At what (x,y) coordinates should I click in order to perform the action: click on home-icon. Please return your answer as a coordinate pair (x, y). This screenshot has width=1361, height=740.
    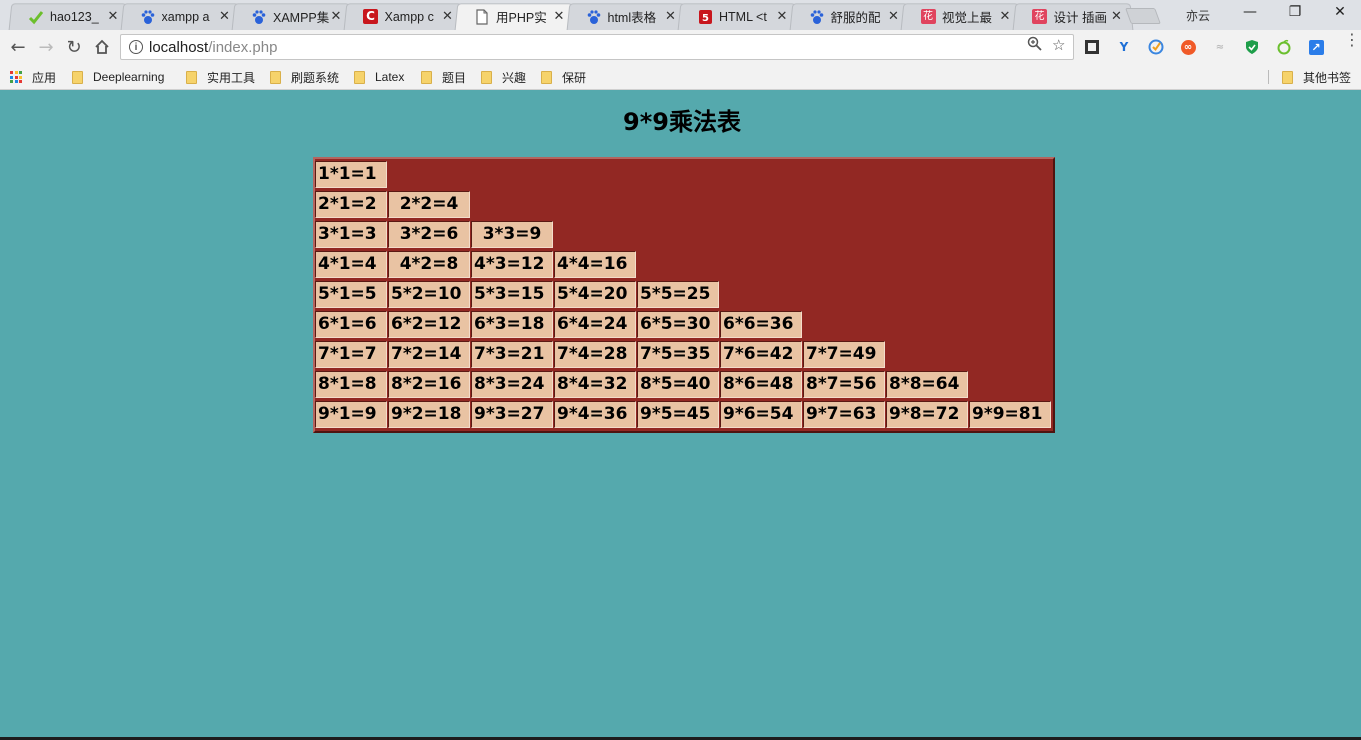
    Looking at the image, I should click on (102, 47).